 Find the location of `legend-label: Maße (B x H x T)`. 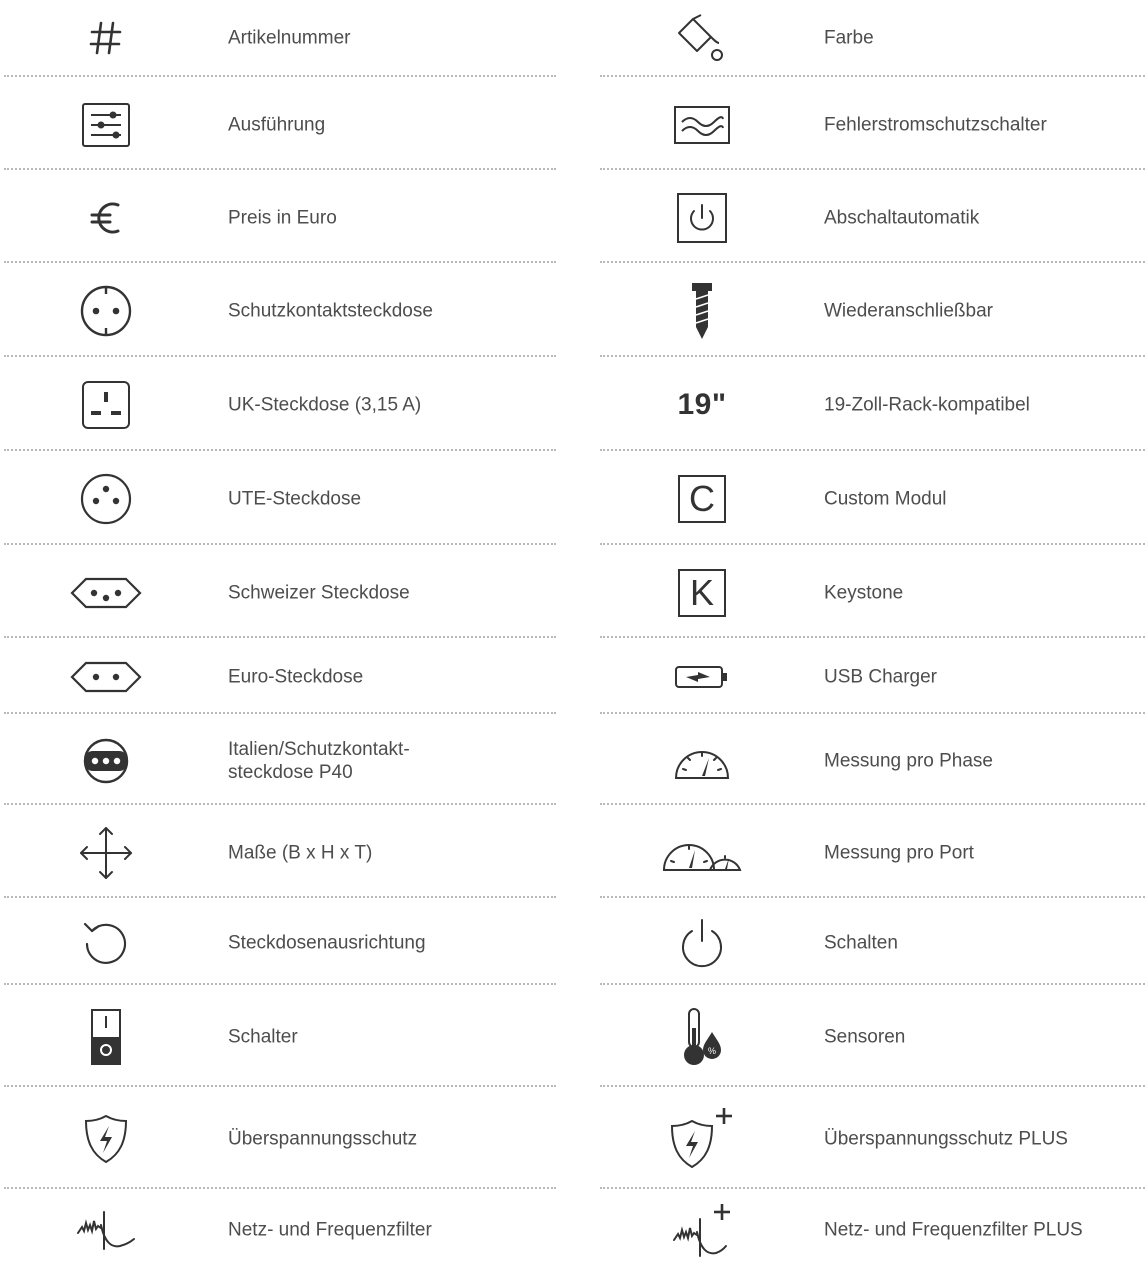

legend-label: Maße (B x H x T) is located at coordinates (300, 852).